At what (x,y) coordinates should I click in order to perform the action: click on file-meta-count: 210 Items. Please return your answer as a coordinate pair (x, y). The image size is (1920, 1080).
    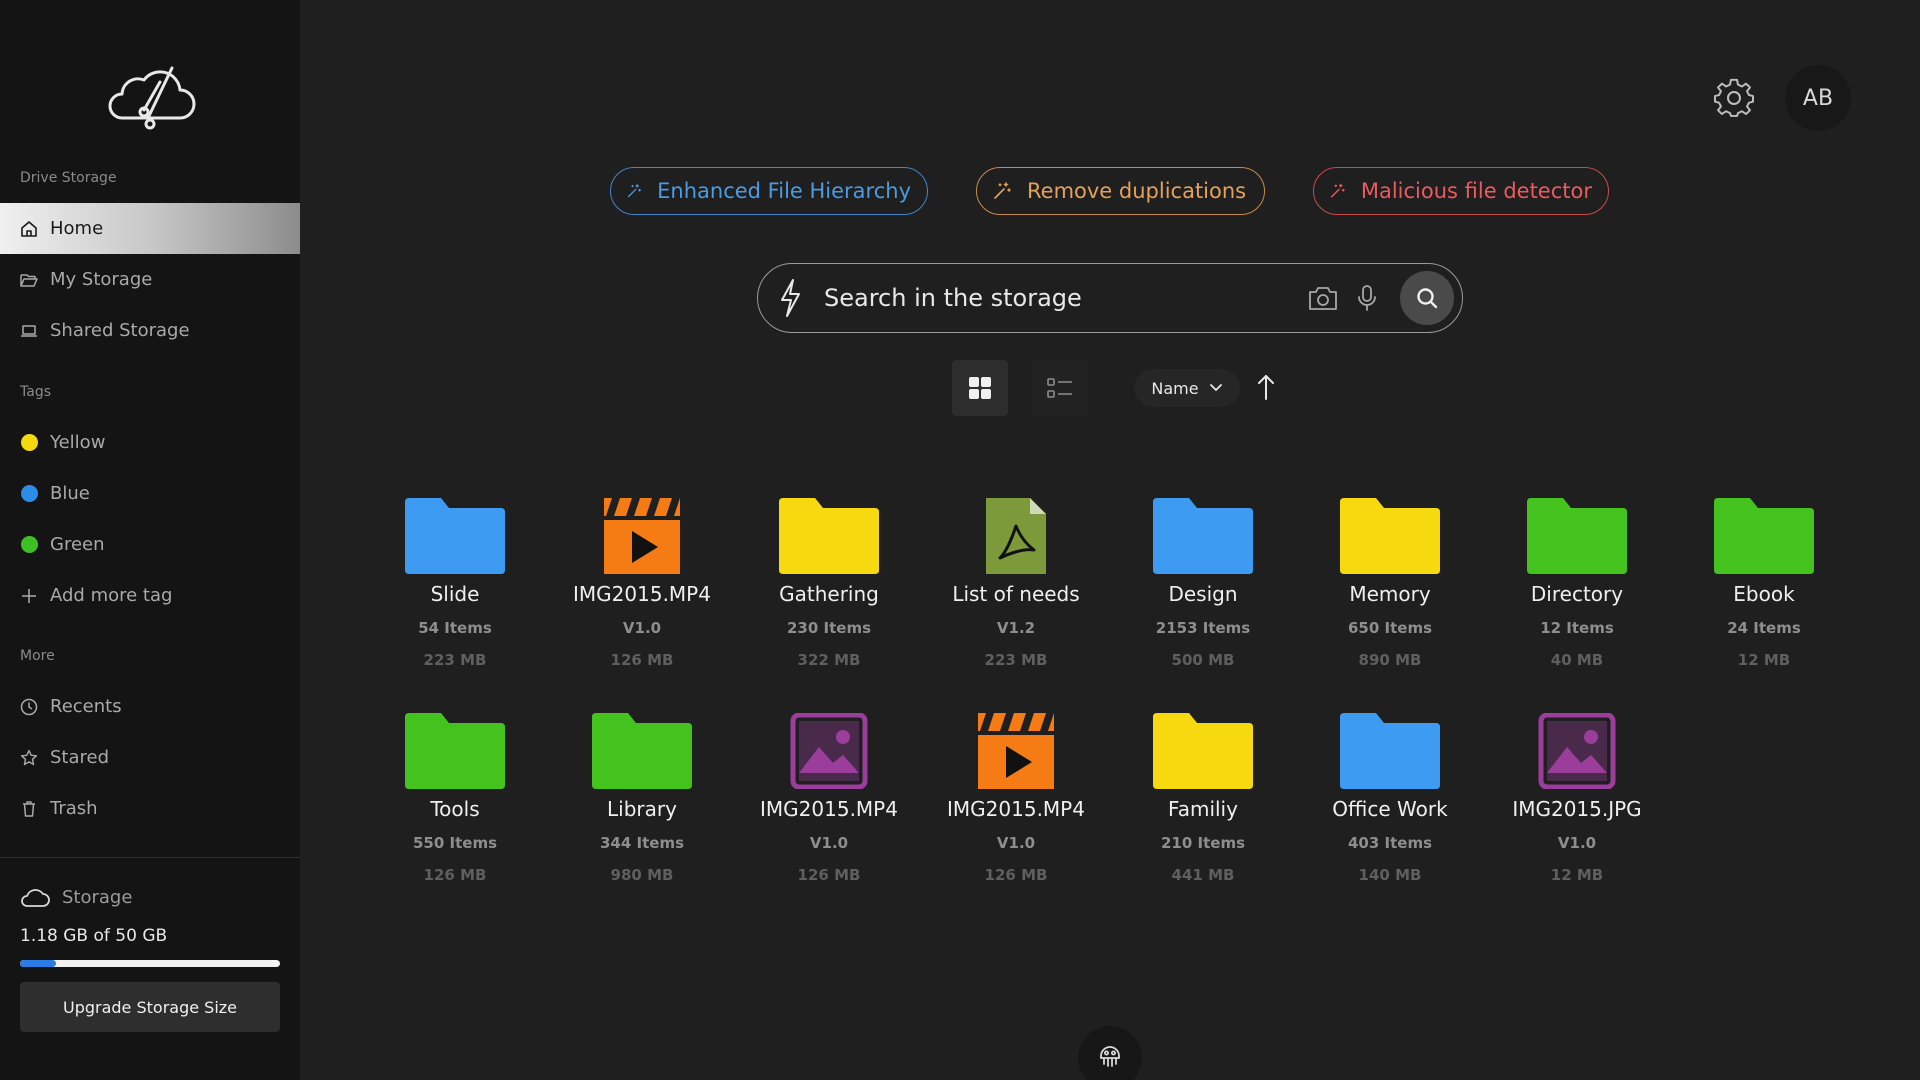
    Looking at the image, I should click on (1203, 843).